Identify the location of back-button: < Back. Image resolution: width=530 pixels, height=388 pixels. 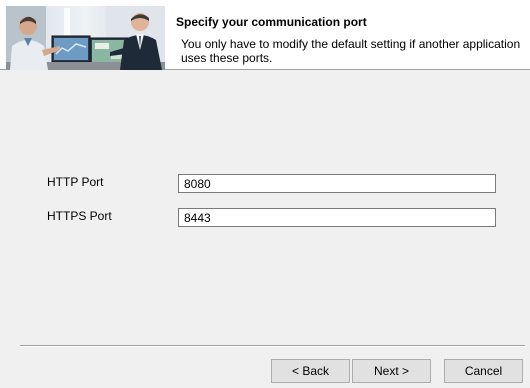
(310, 371).